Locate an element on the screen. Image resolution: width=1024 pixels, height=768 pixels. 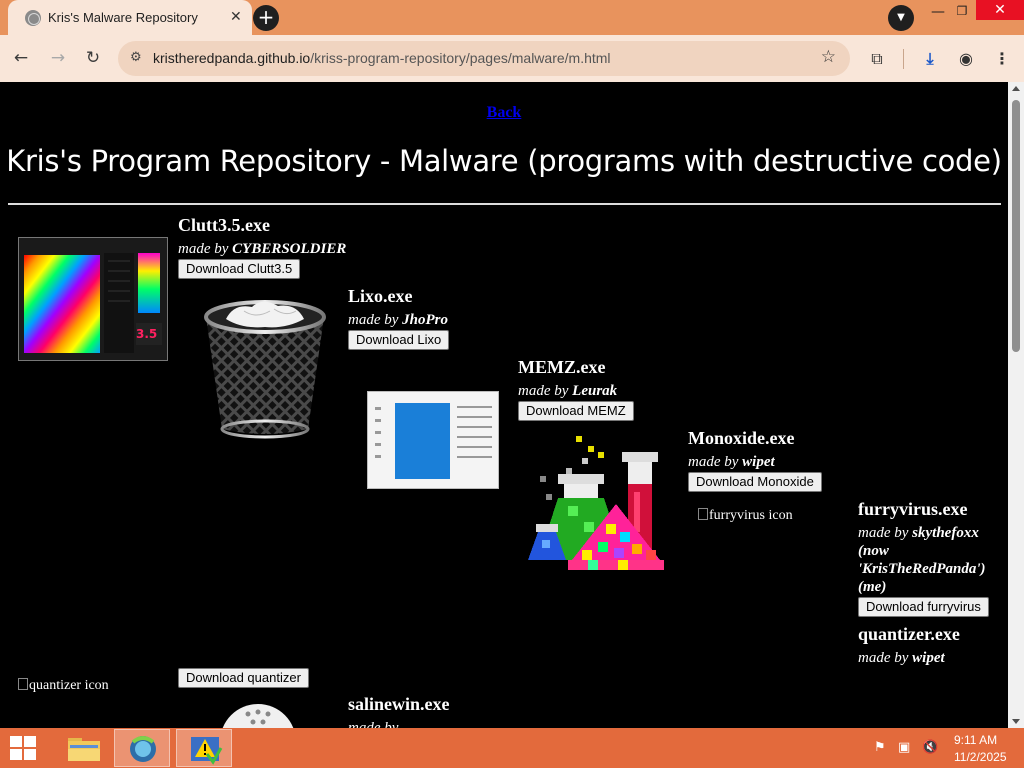
download-furryvirus-button: Download furryvirus is located at coordinates (923, 607).